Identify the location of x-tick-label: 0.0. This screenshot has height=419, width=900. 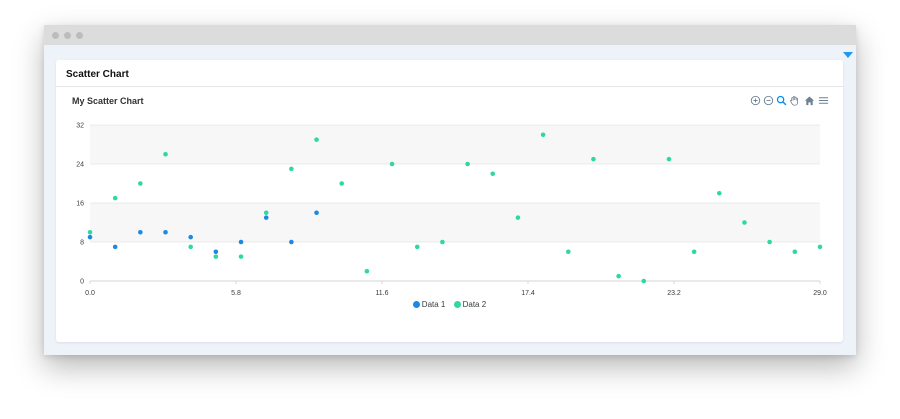
(90, 293).